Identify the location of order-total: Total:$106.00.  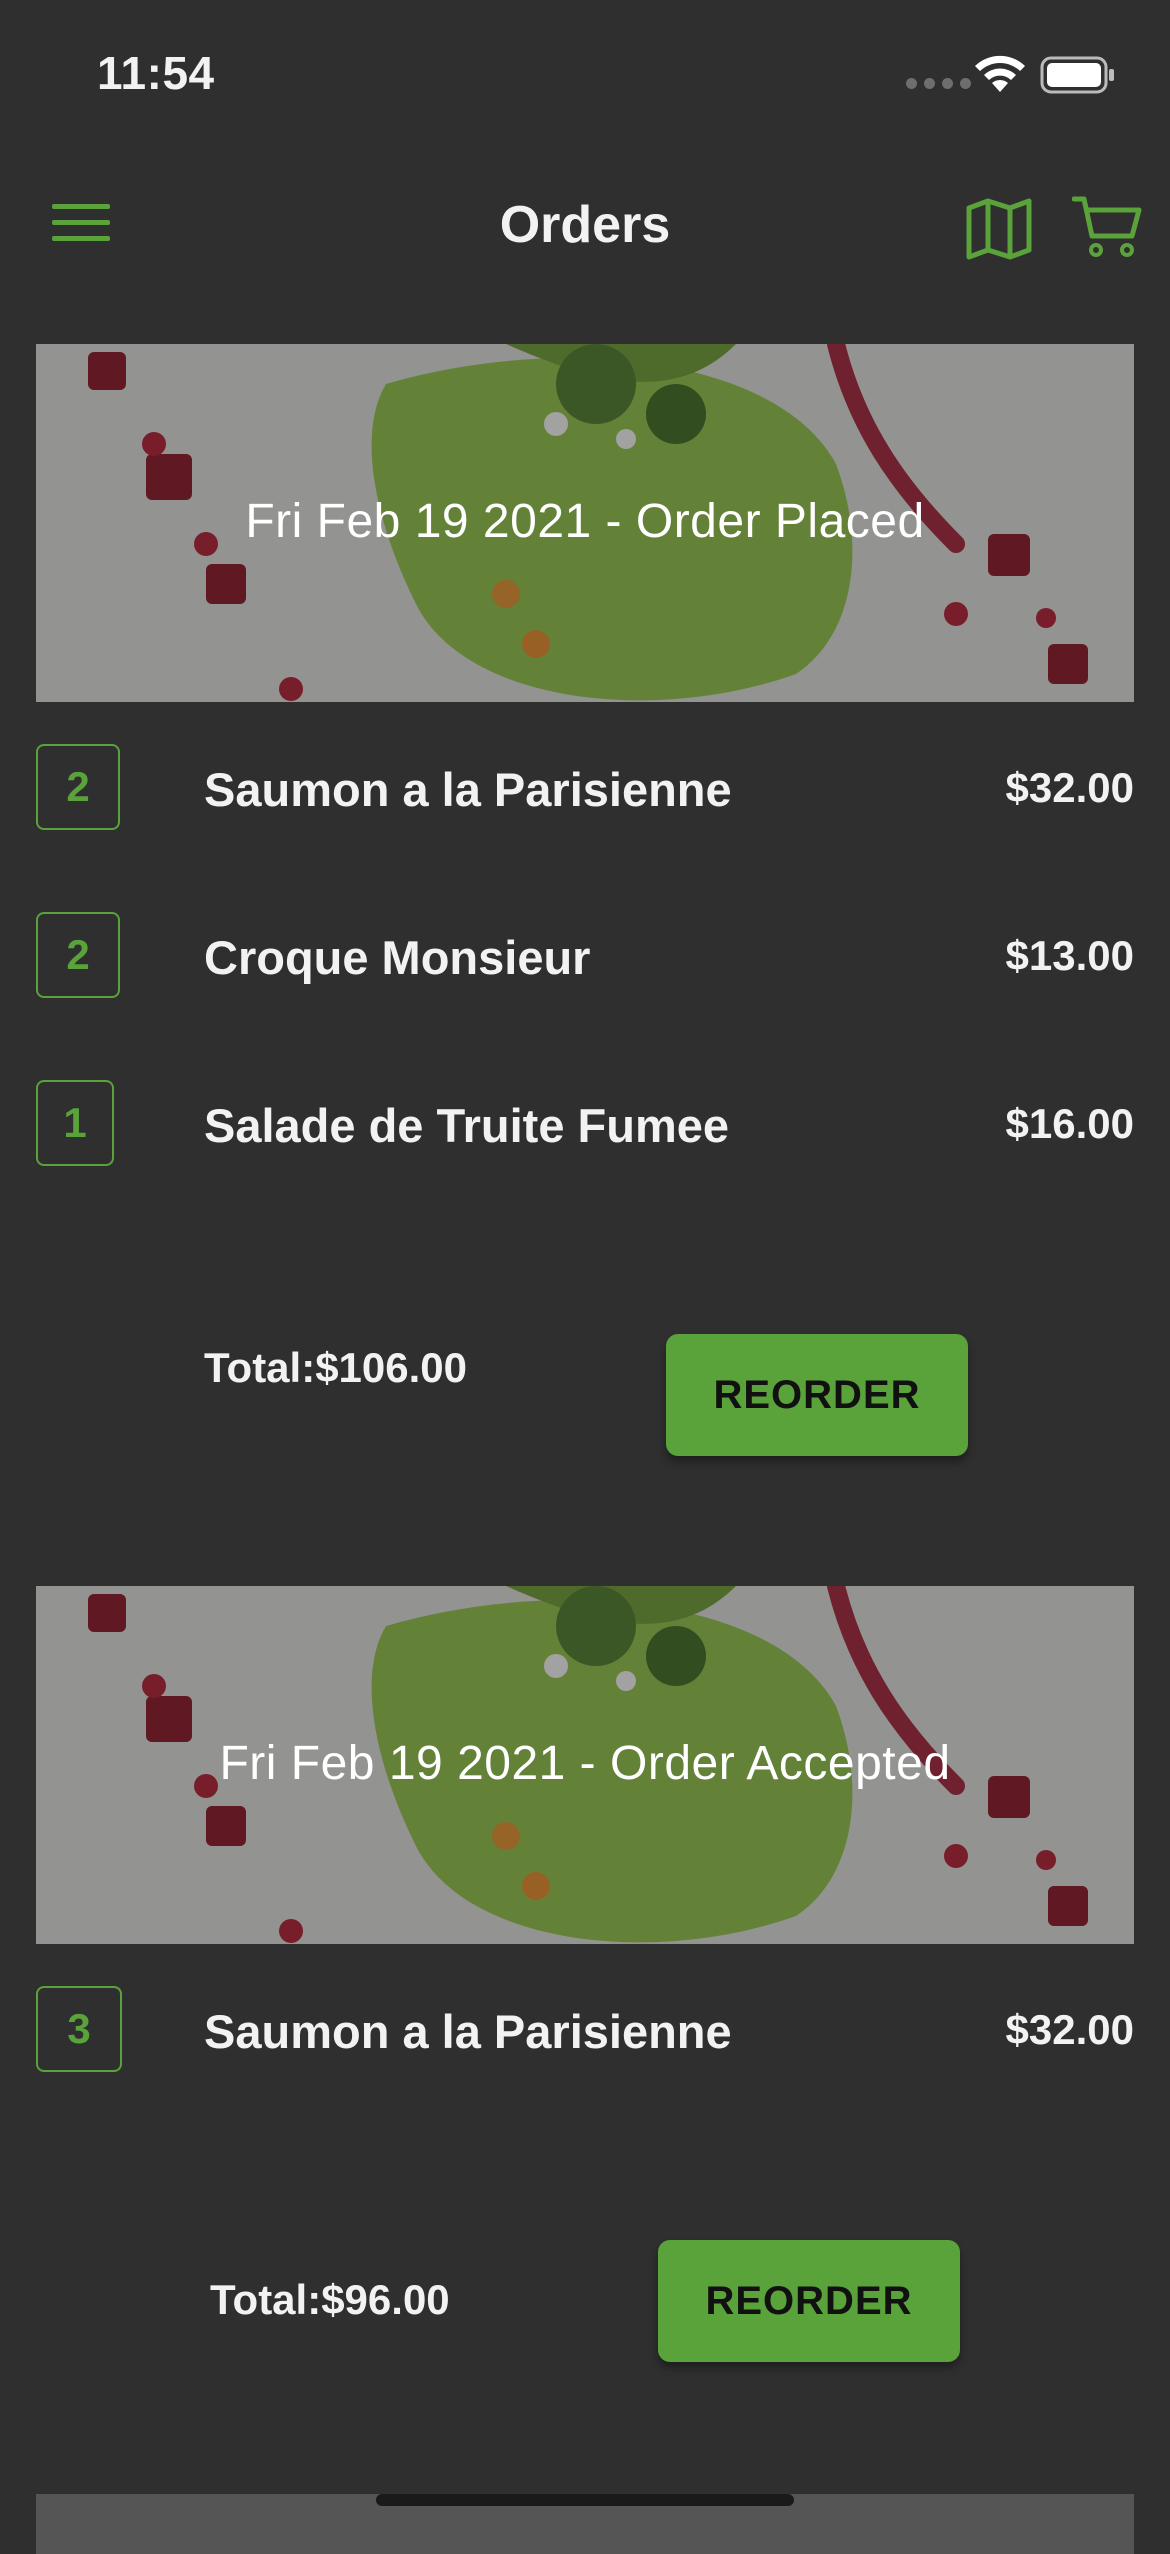
(336, 1367).